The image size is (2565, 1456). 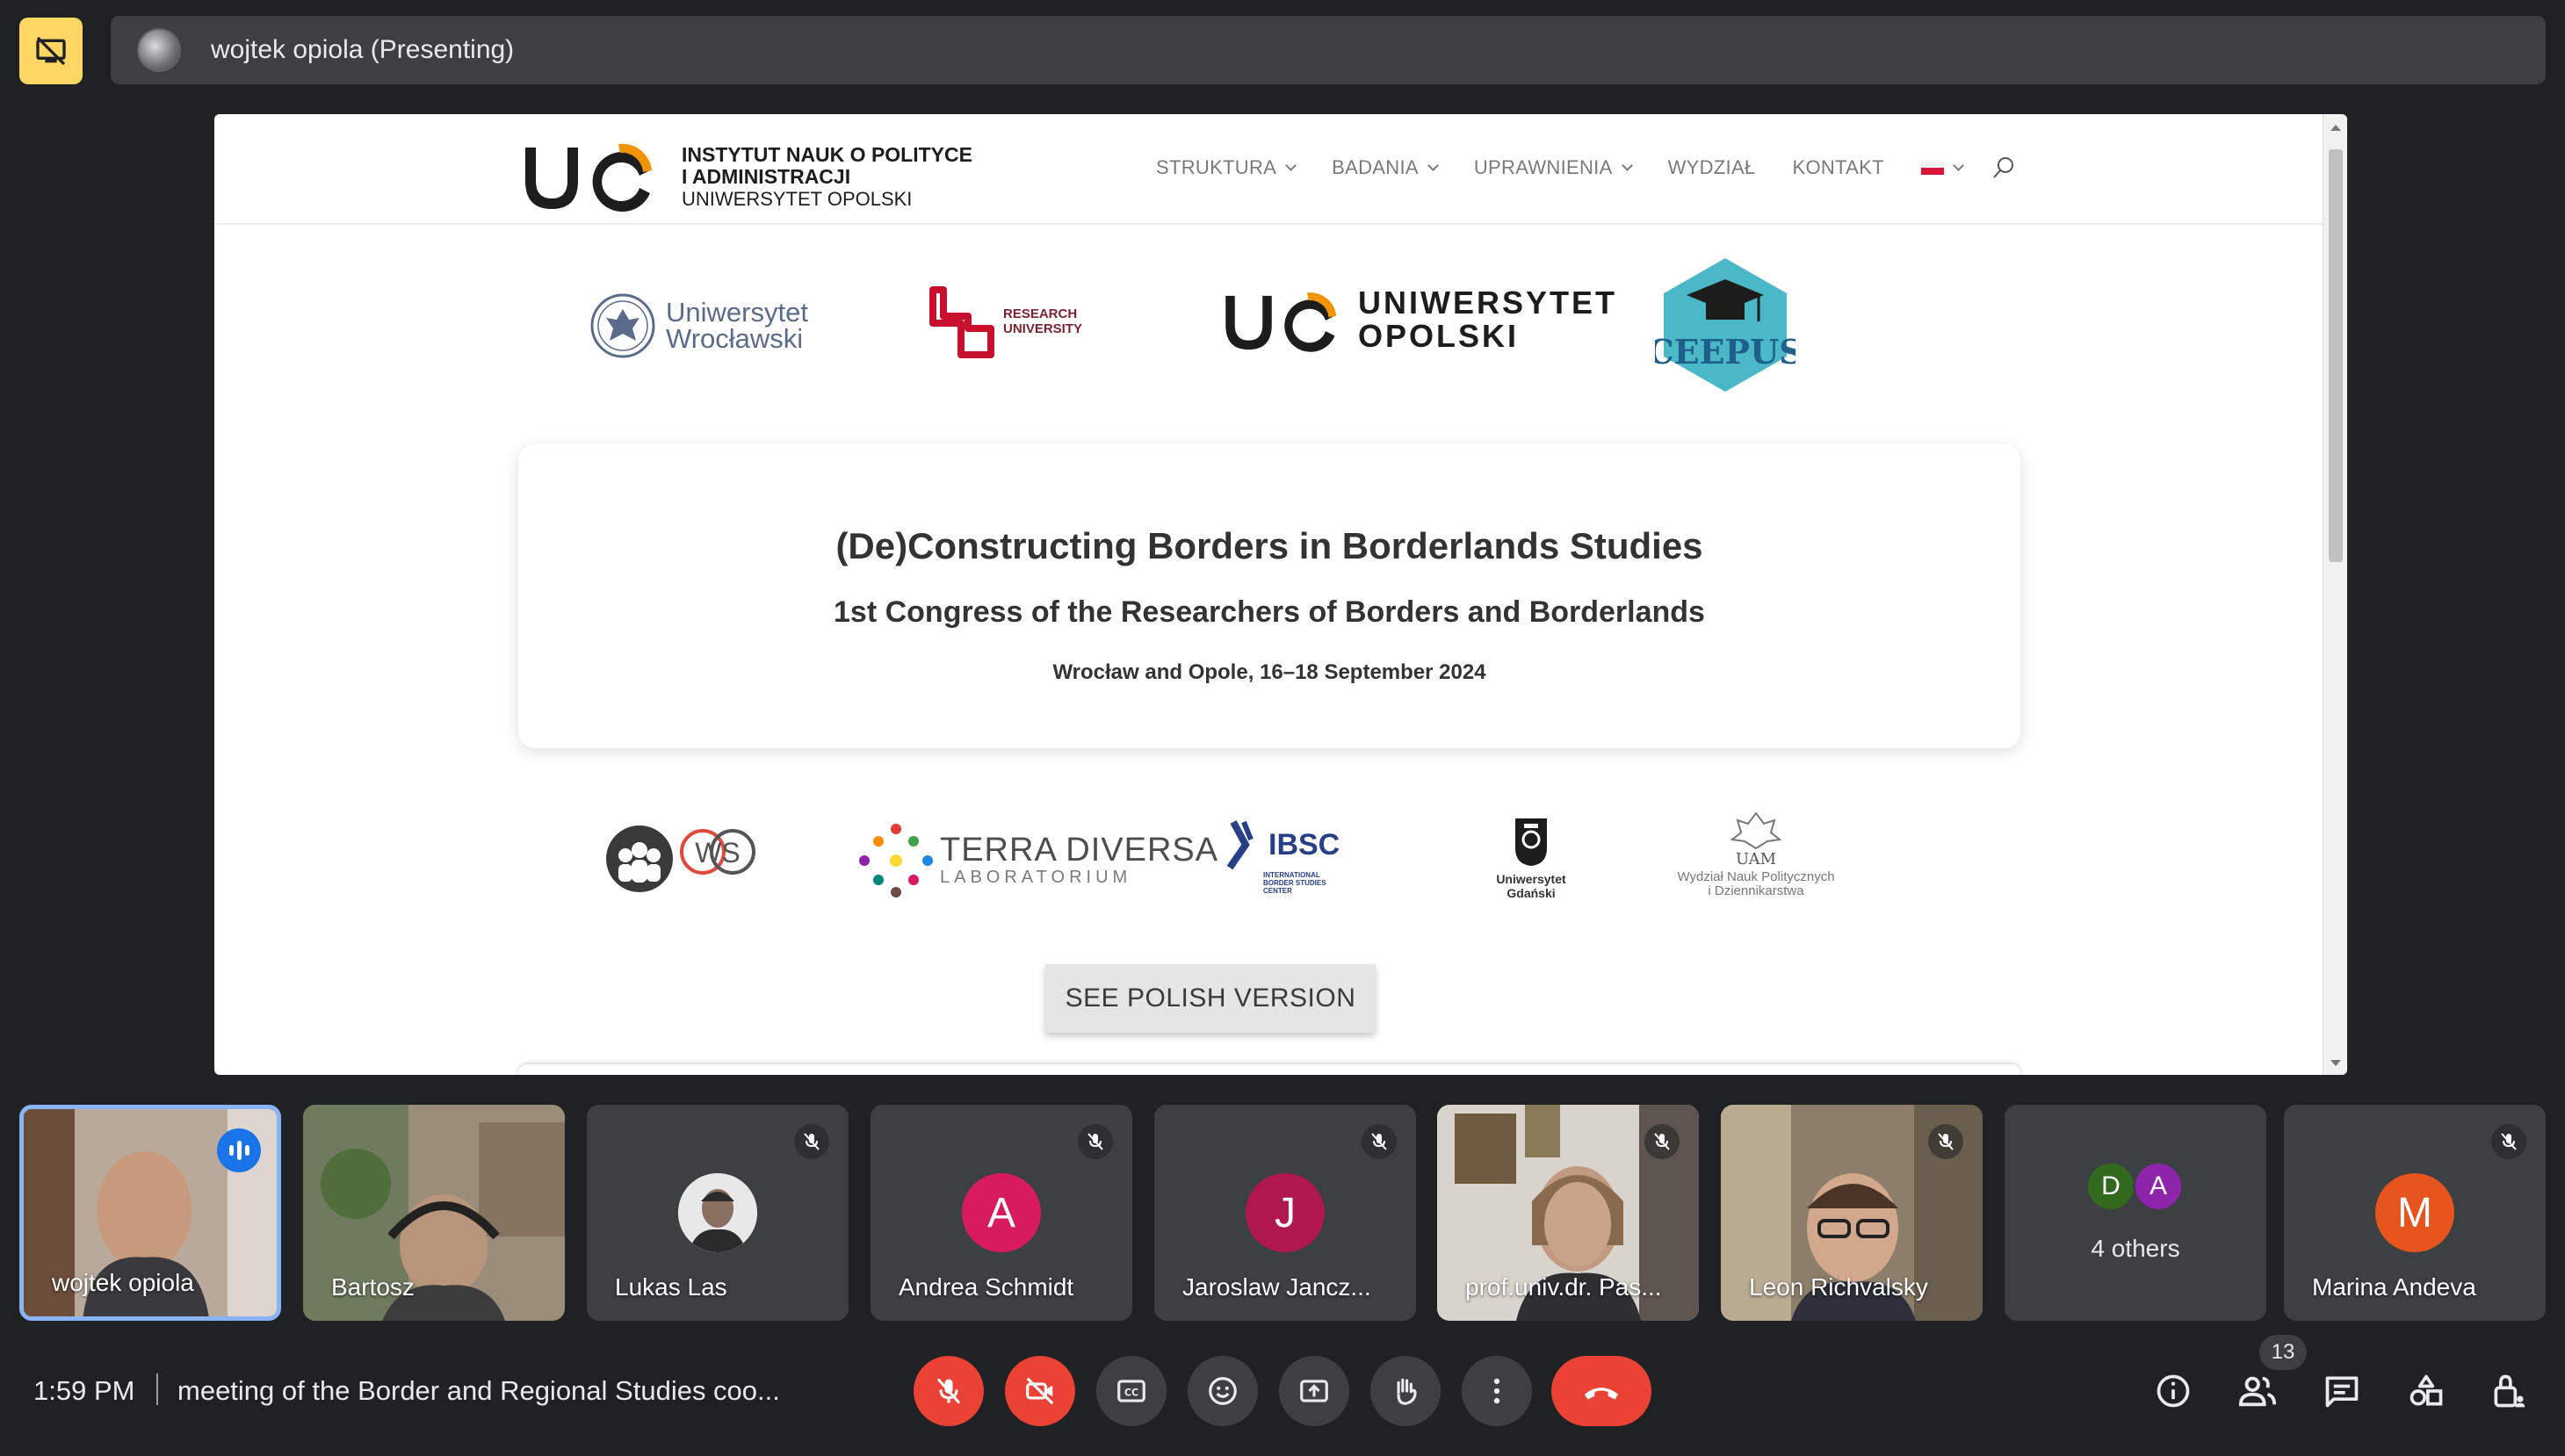 I want to click on uwr-line2: Wrocławski, so click(x=735, y=338).